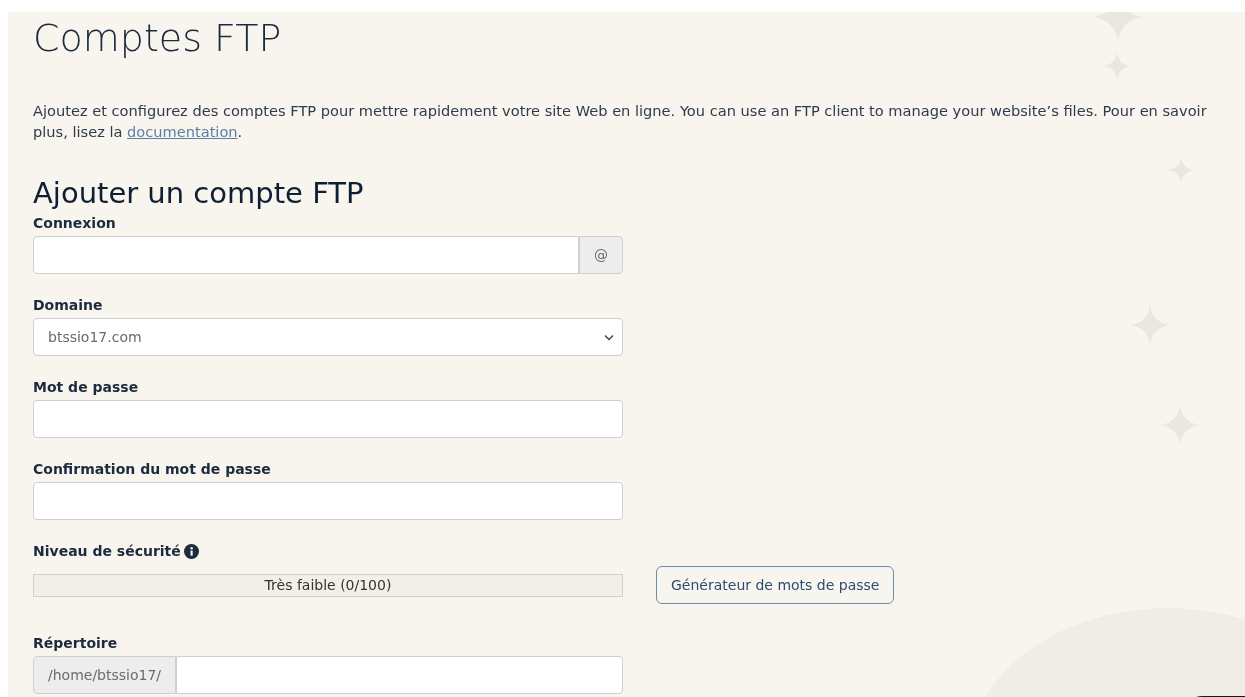 The width and height of the screenshot is (1245, 697). I want to click on chevron-down-icon, so click(609, 337).